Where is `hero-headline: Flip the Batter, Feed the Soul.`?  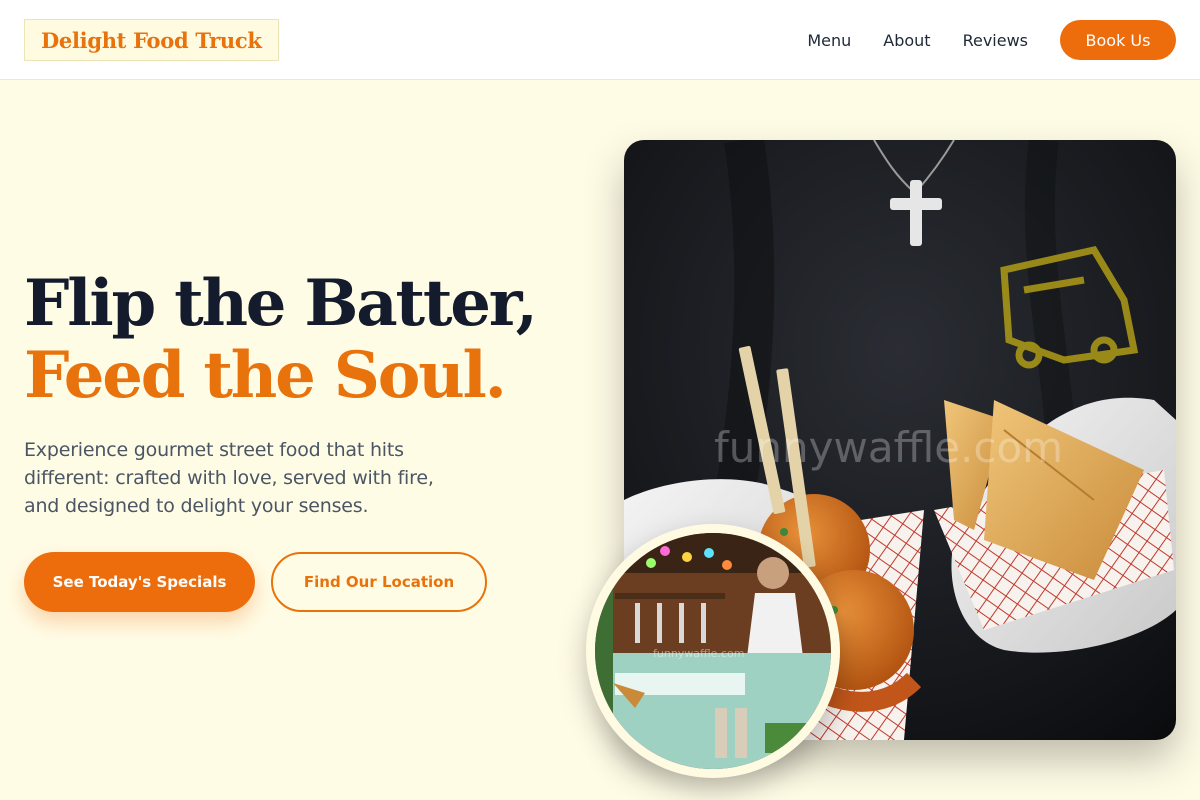
hero-headline: Flip the Batter, Feed the Soul. is located at coordinates (281, 339).